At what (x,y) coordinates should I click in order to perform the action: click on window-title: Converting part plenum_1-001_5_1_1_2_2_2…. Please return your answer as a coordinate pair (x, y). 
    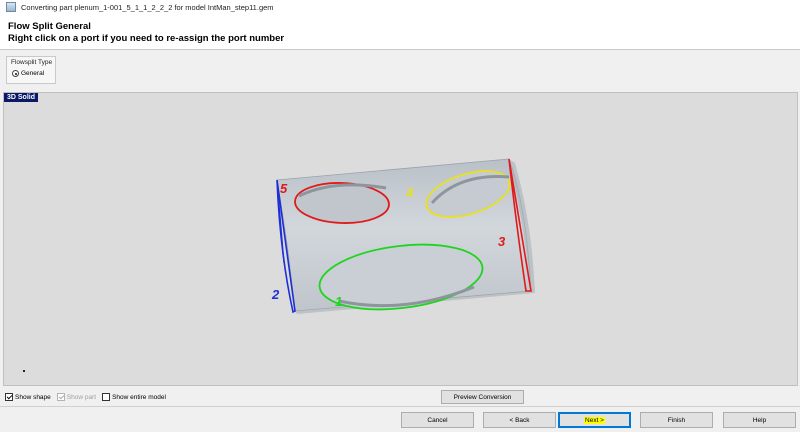
    Looking at the image, I should click on (147, 7).